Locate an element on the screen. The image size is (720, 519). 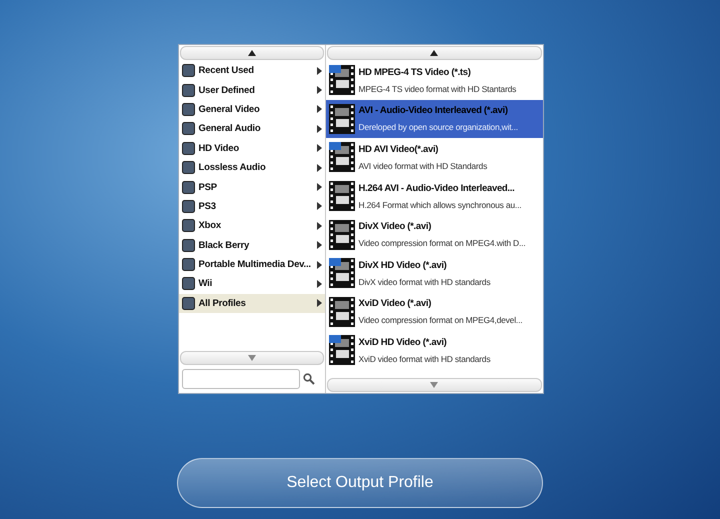
category-item: PS3 is located at coordinates (251, 206).